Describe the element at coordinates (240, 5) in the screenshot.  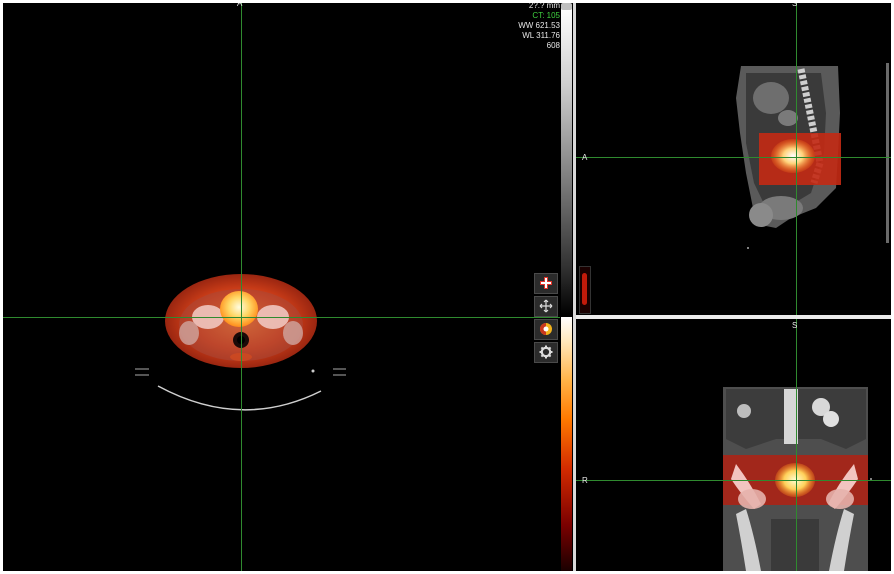
I see `axial-orientation-top: A` at that location.